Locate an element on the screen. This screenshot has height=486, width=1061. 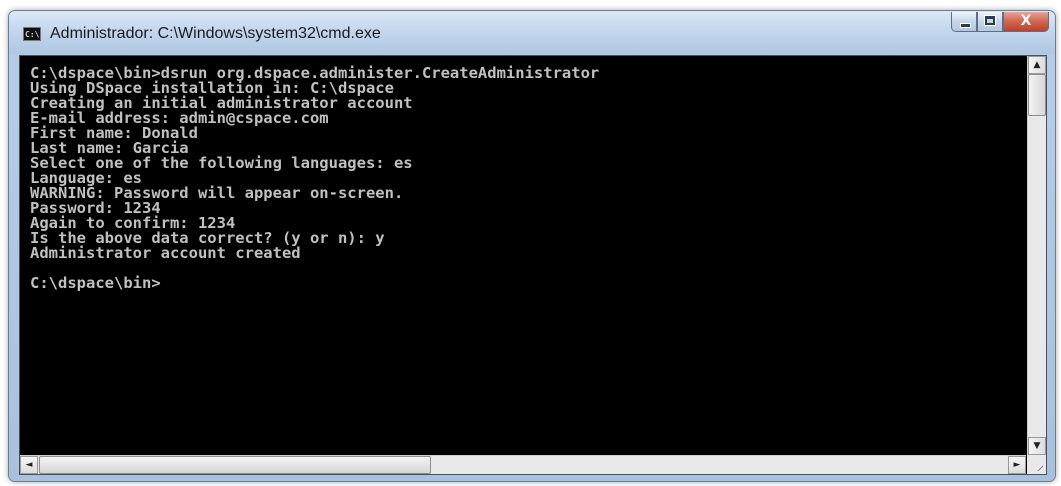
console-line: WARNING: Password will appear on-screen. is located at coordinates (217, 193).